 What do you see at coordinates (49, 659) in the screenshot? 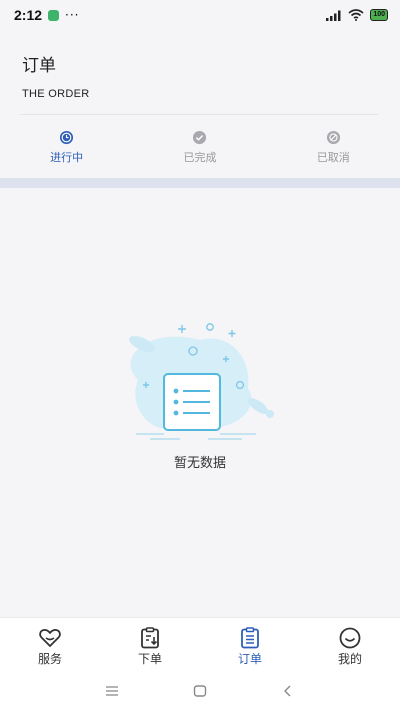
I see `nav-label: 服务` at bounding box center [49, 659].